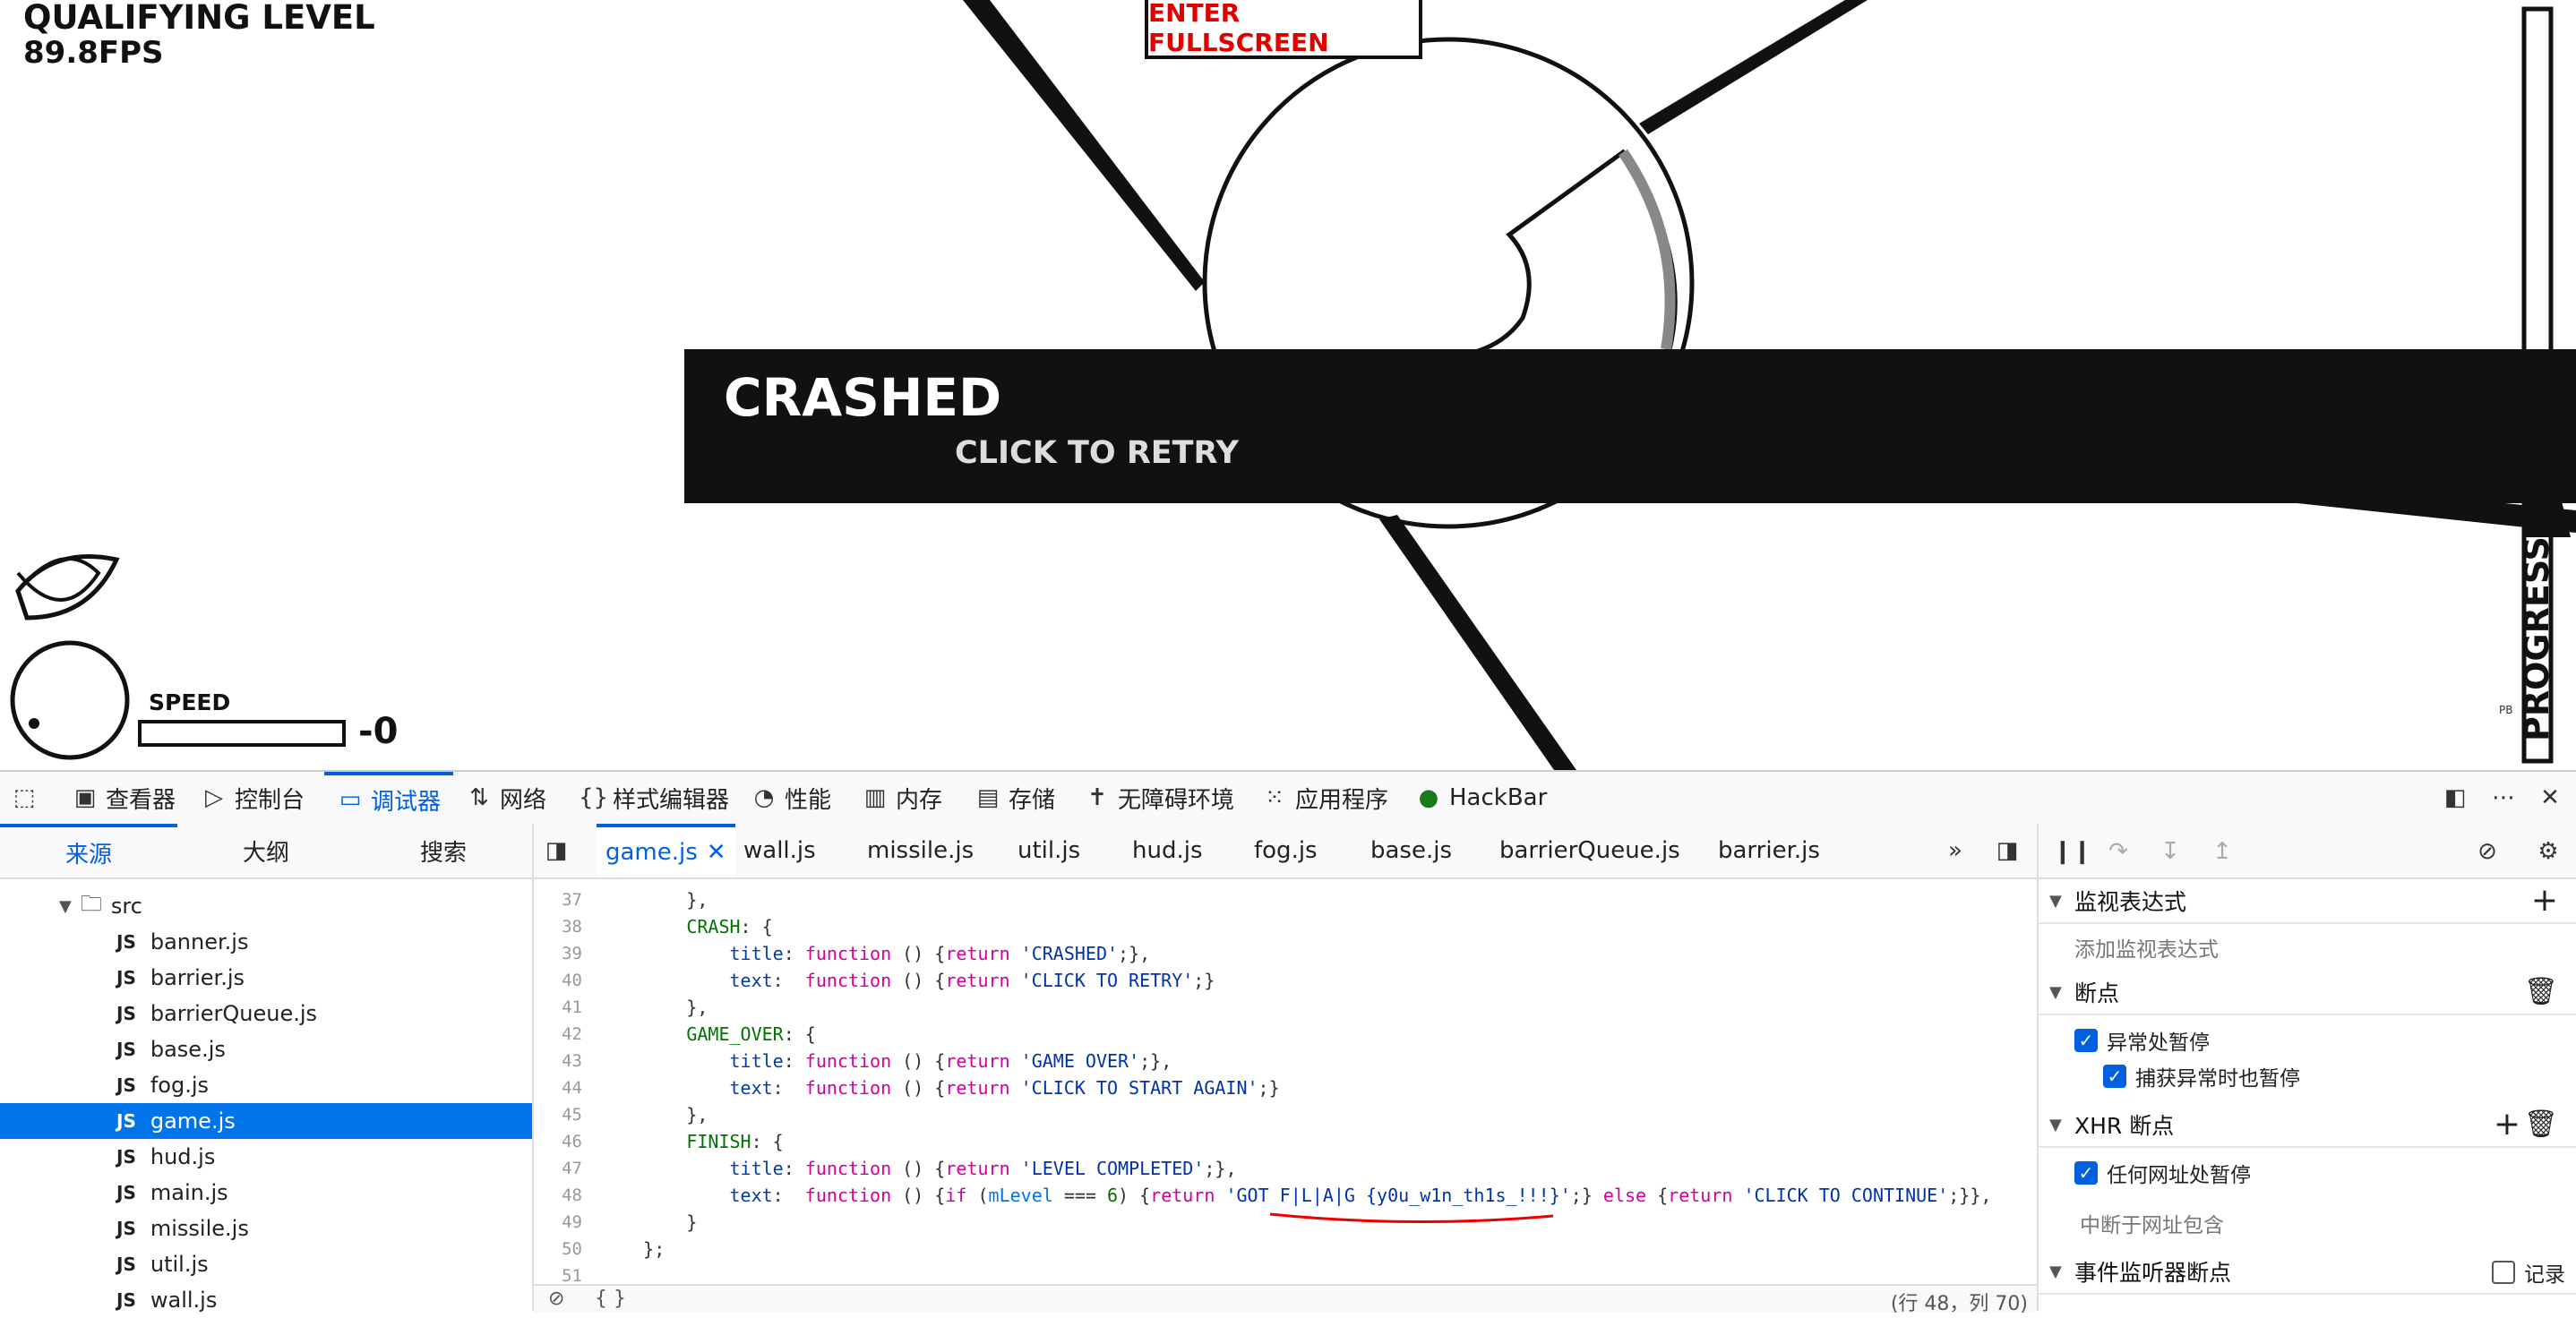  What do you see at coordinates (558, 927) in the screenshot?
I see `line-number: 38` at bounding box center [558, 927].